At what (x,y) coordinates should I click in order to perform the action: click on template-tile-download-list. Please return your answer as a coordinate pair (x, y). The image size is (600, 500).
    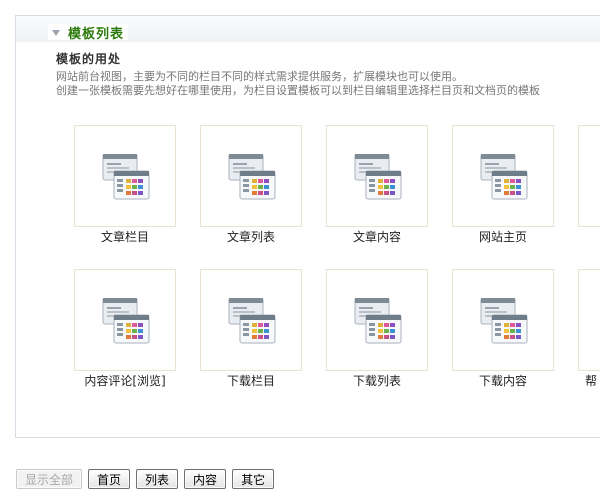
    Looking at the image, I should click on (377, 320).